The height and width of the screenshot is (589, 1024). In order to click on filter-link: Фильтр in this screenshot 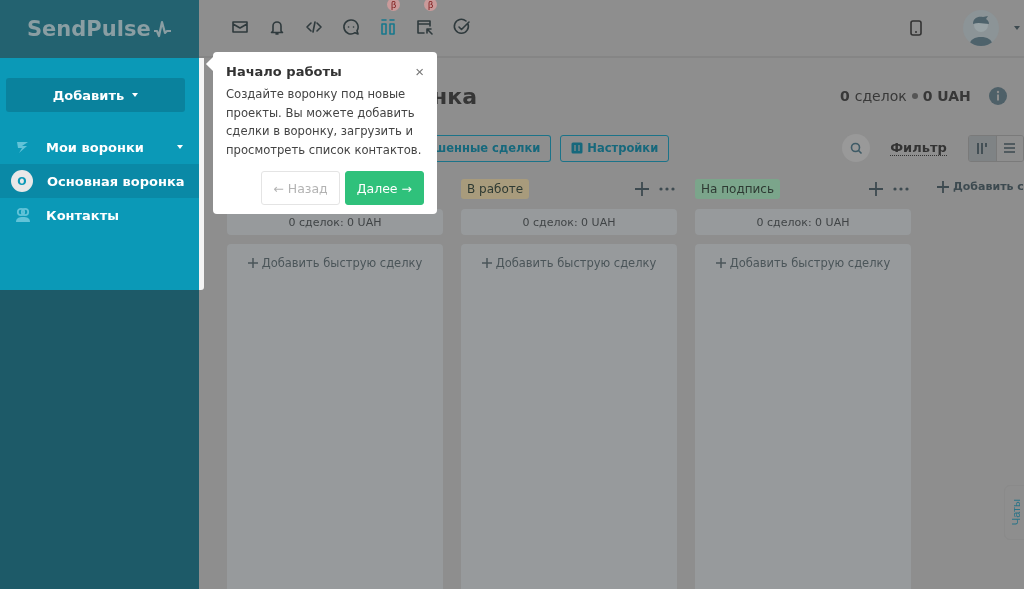, I will do `click(918, 148)`.